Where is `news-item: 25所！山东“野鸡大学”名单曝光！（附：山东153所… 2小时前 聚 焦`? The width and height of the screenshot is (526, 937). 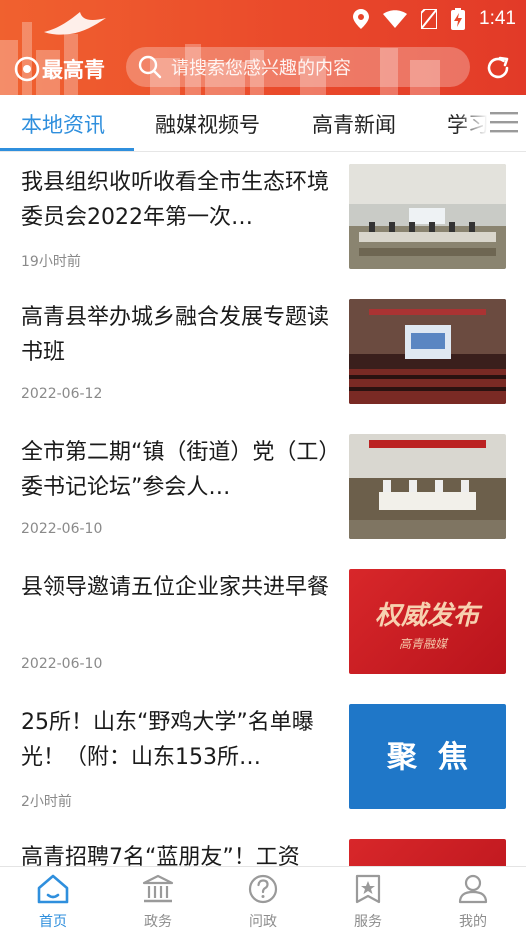 news-item: 25所！山东“野鸡大学”名单曝光！（附：山东153所… 2小时前 聚 焦 is located at coordinates (263, 758).